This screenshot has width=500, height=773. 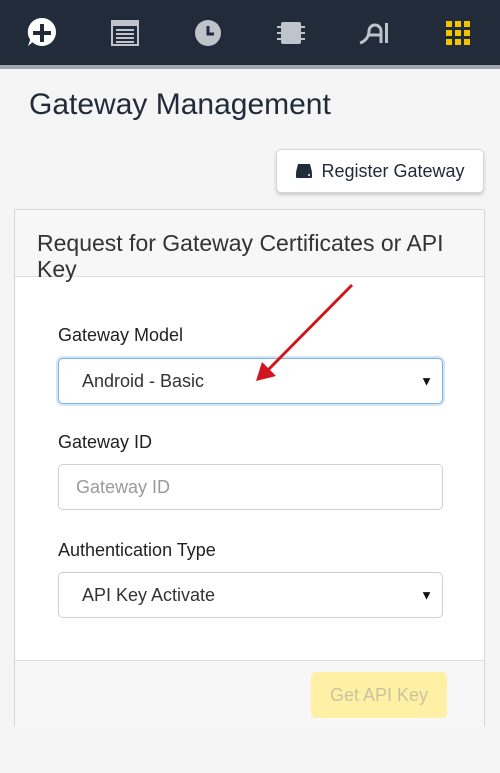 I want to click on nav-apps, so click(x=457, y=34).